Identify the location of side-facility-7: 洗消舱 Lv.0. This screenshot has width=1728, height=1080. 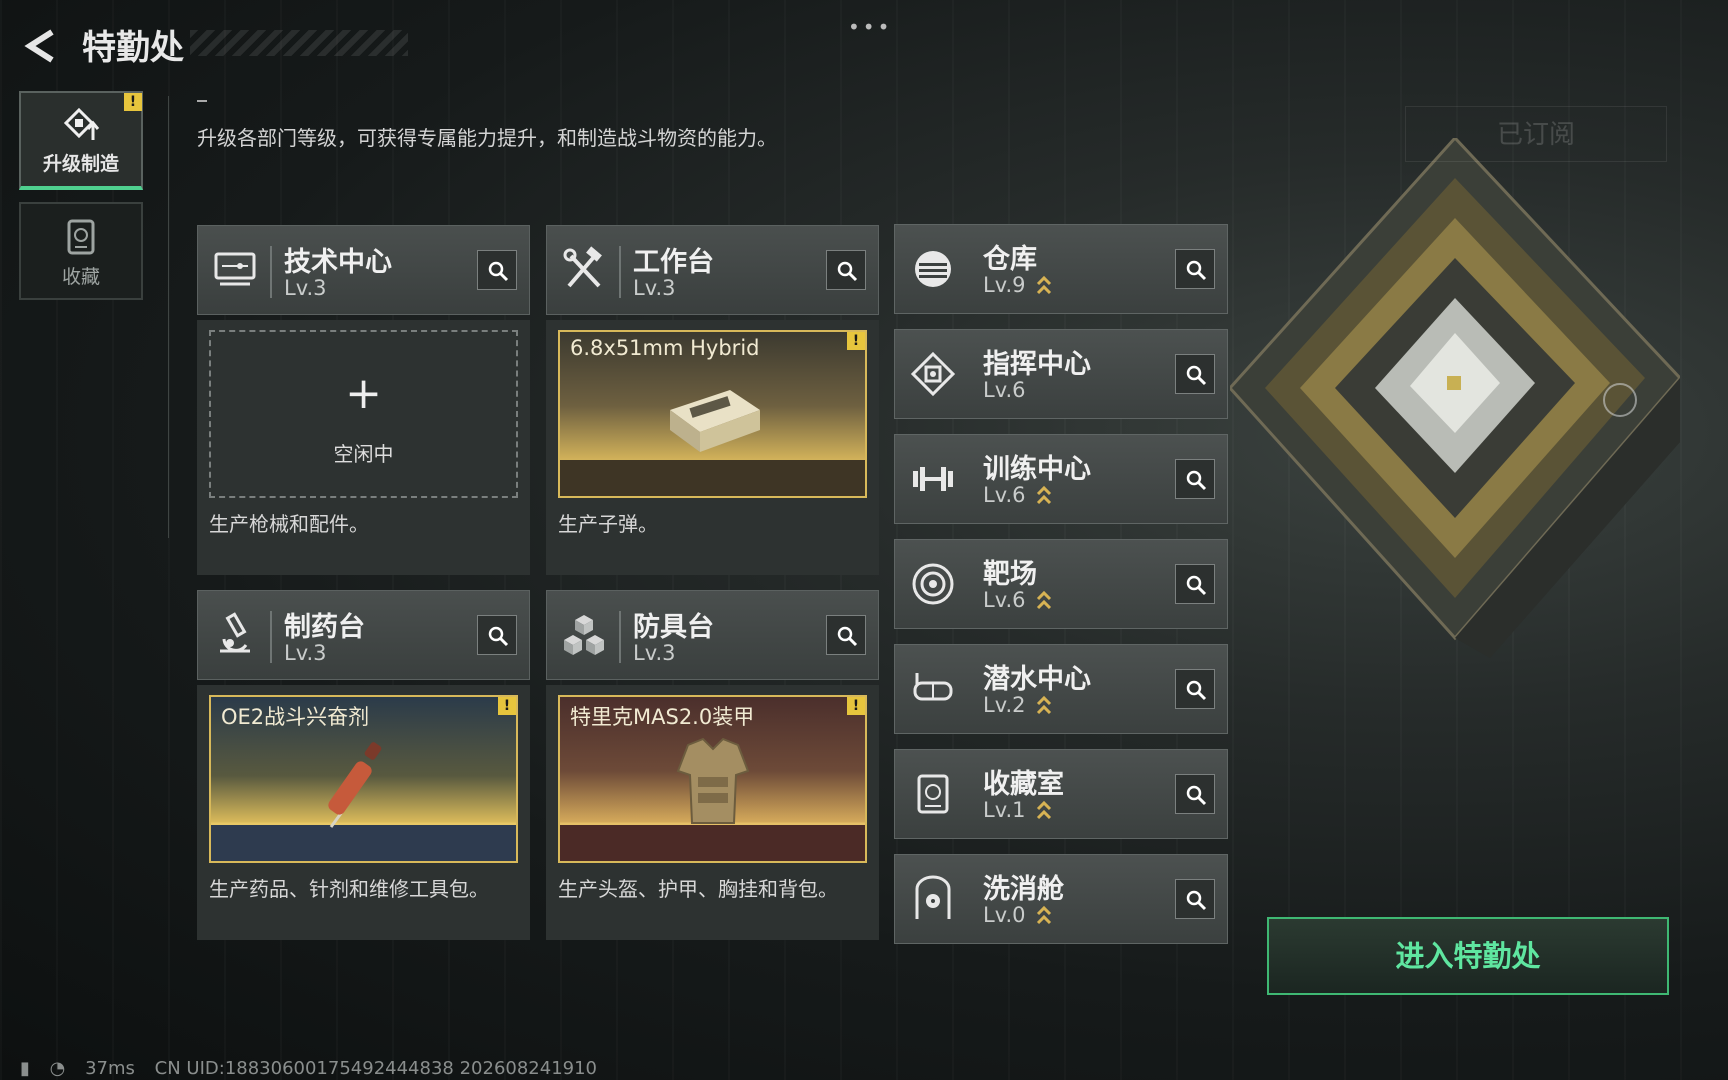
(1061, 899).